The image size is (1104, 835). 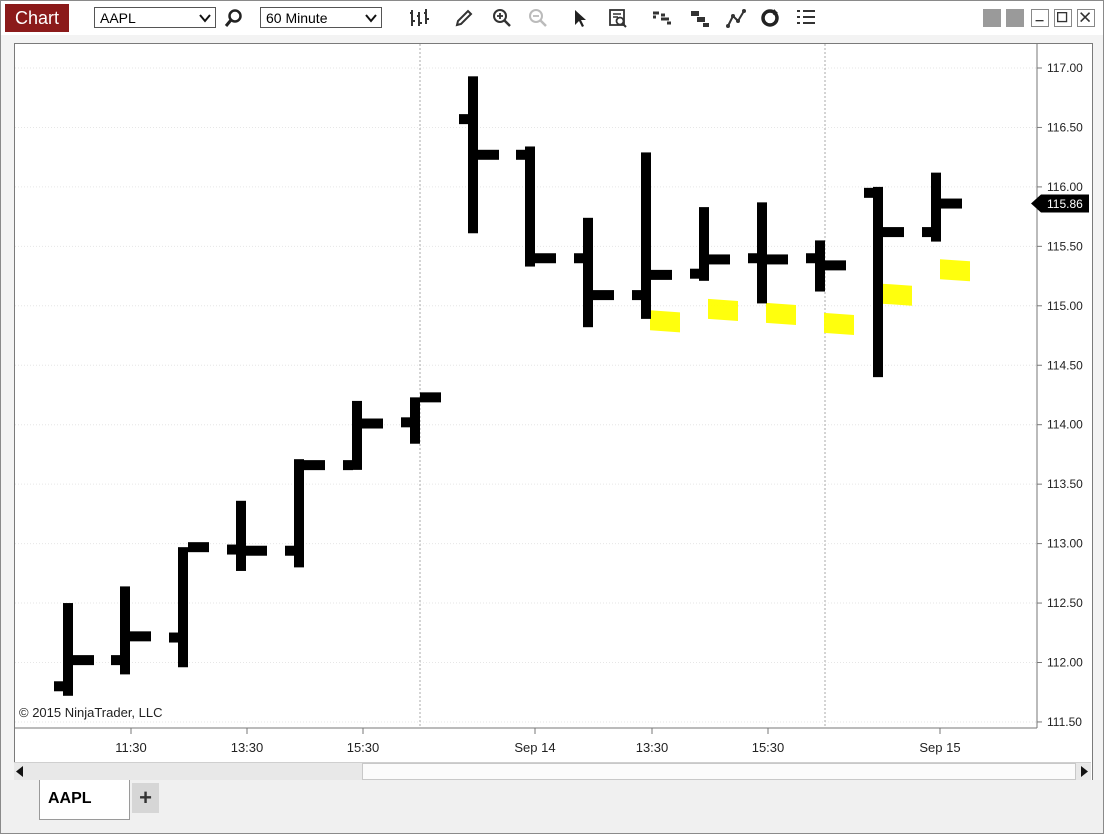 What do you see at coordinates (70, 798) in the screenshot?
I see `tab-label: AAPL` at bounding box center [70, 798].